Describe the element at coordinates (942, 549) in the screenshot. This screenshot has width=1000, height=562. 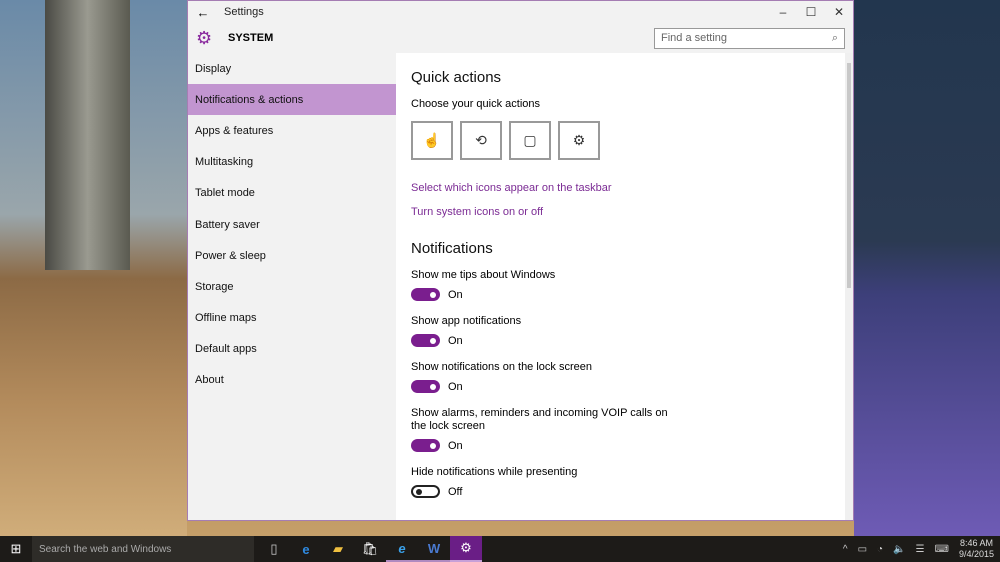
I see `keyboard-icon: ⌨` at that location.